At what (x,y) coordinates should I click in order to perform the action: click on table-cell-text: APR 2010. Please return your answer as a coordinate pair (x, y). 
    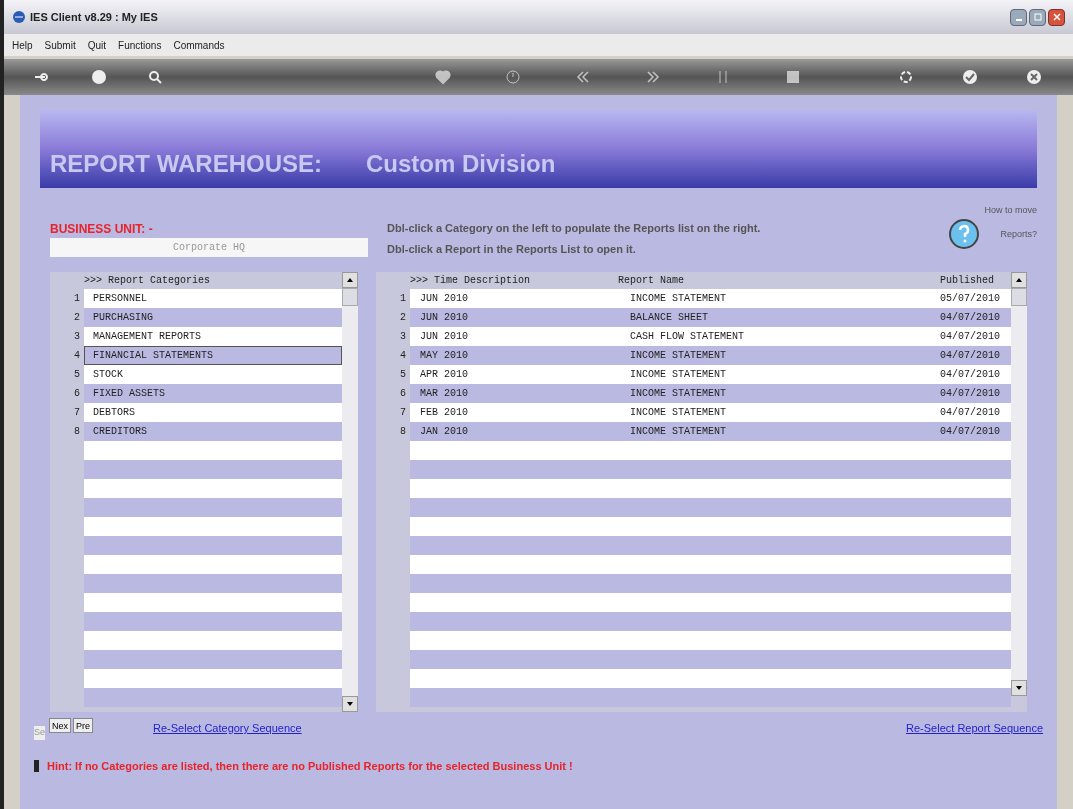
    Looking at the image, I should click on (445, 375).